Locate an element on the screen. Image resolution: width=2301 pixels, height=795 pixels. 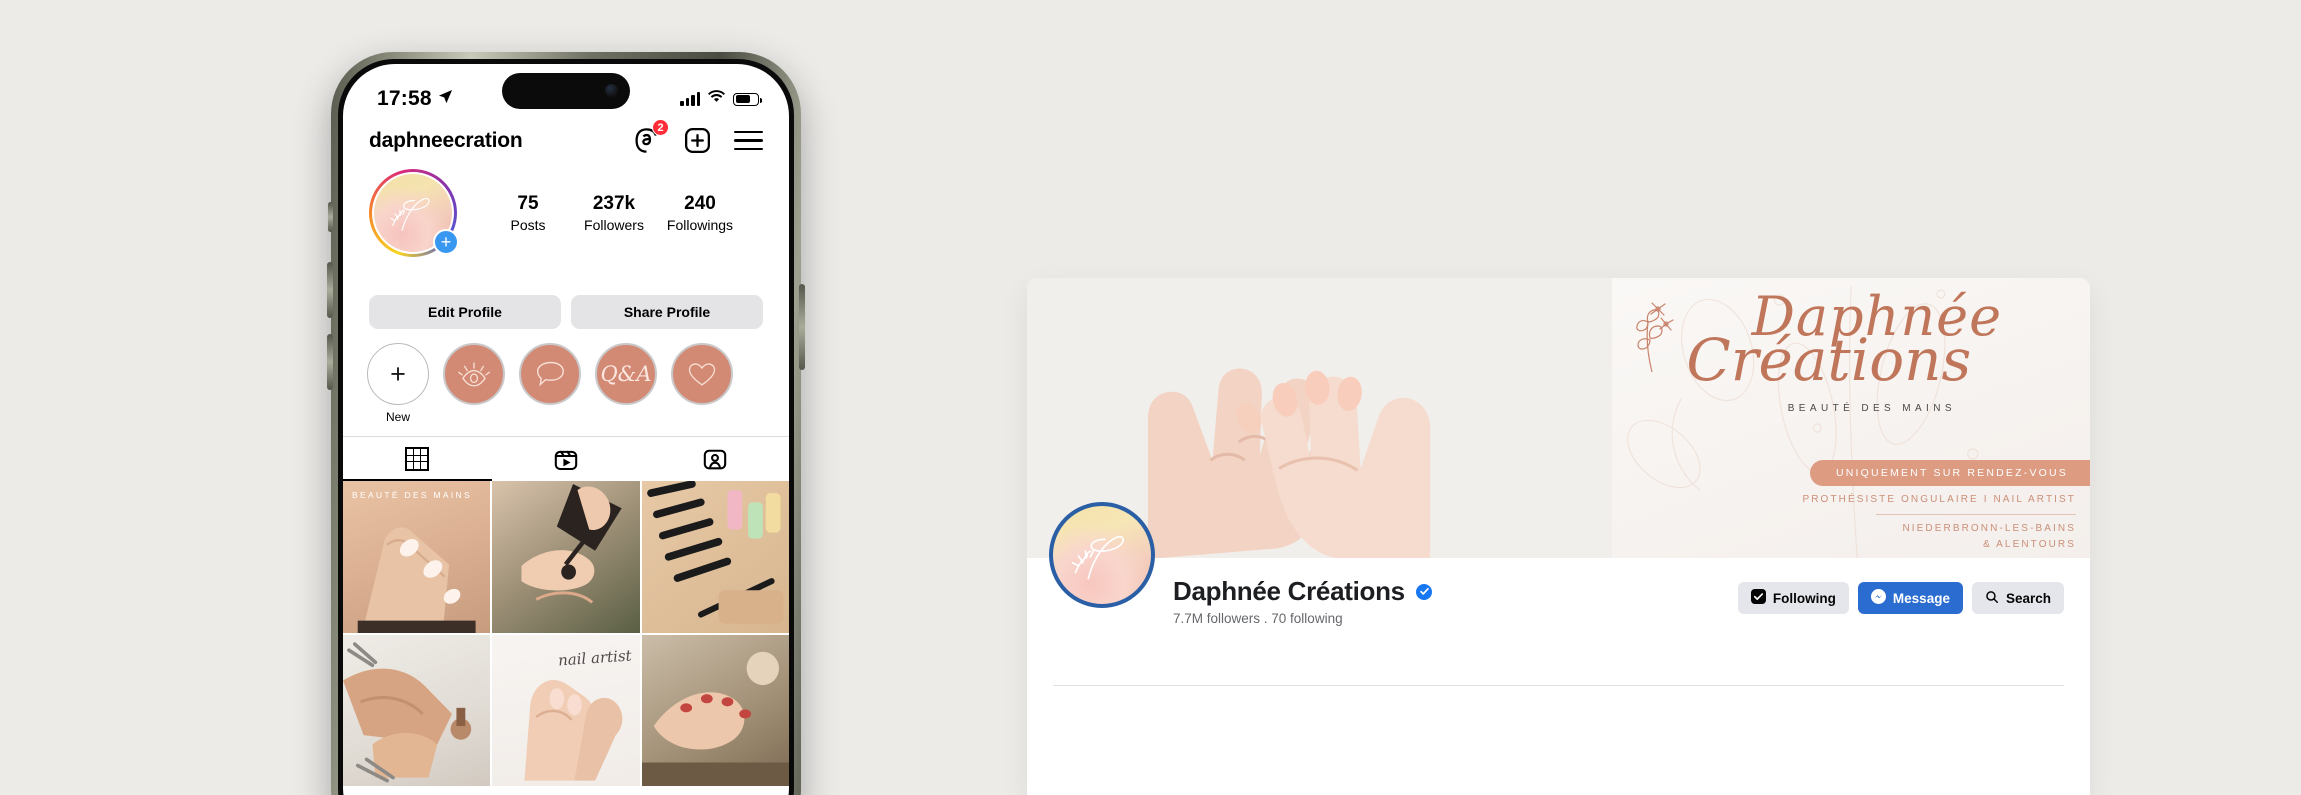
profile-stats: 75 Posts 237k Followers 240 Followings is located at coordinates (614, 213).